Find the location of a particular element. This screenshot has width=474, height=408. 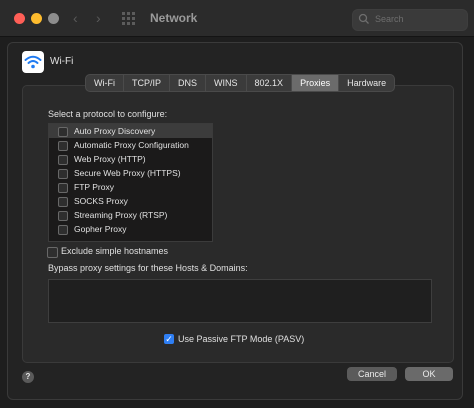

protocol-label: Automatic Proxy Configuration is located at coordinates (131, 145).